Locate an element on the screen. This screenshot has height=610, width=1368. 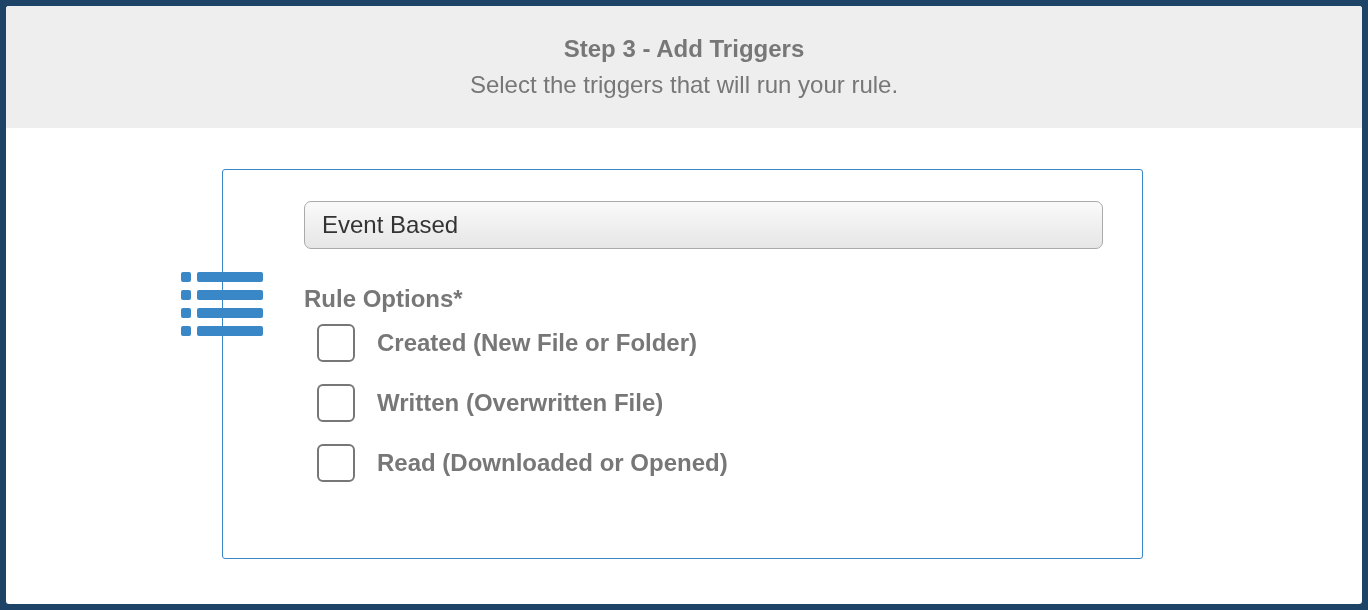
trigger-type-dropdown: Event Based is located at coordinates (703, 225).